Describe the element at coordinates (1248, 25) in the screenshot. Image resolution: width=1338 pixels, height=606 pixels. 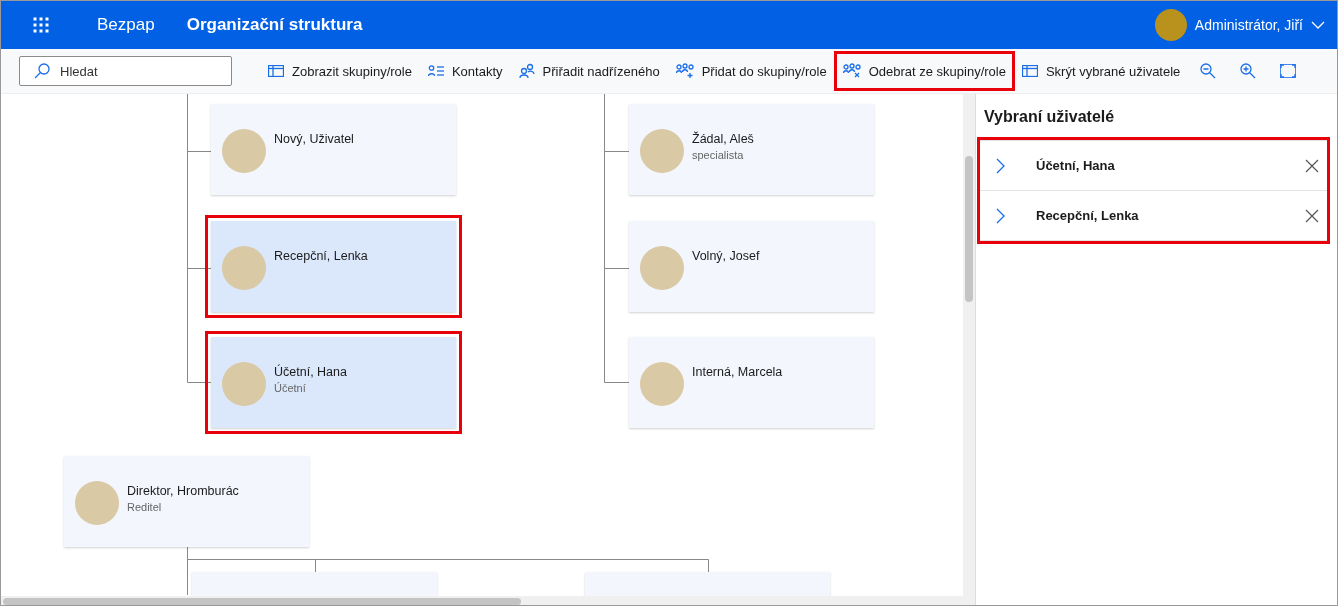
I see `user-name: Administrátor, Jiří` at that location.